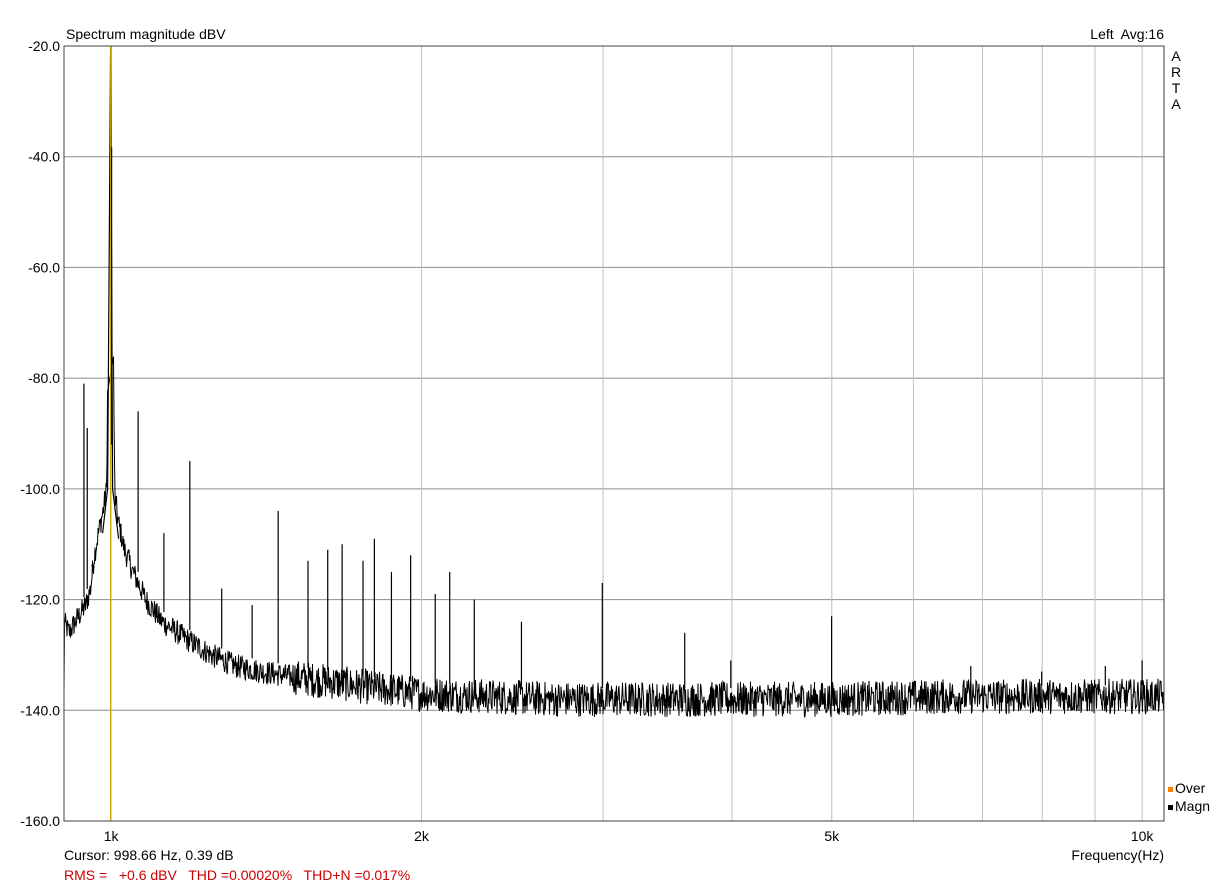 This screenshot has height=884, width=1228. What do you see at coordinates (44, 378) in the screenshot?
I see `y-tick-label: -80.0` at bounding box center [44, 378].